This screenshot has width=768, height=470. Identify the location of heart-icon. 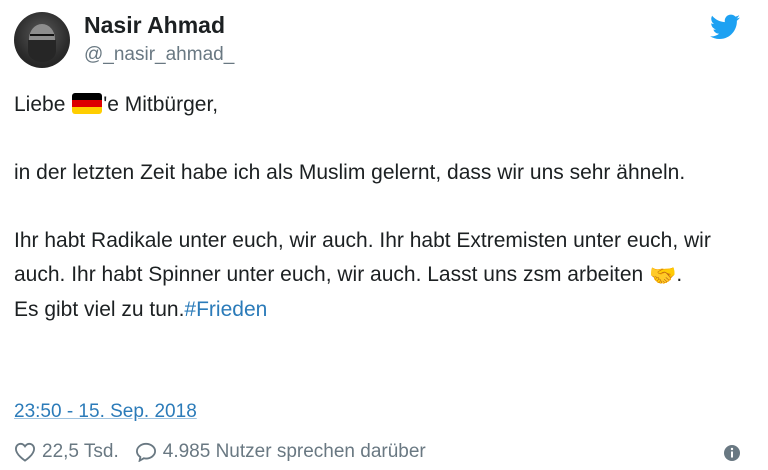
(25, 452).